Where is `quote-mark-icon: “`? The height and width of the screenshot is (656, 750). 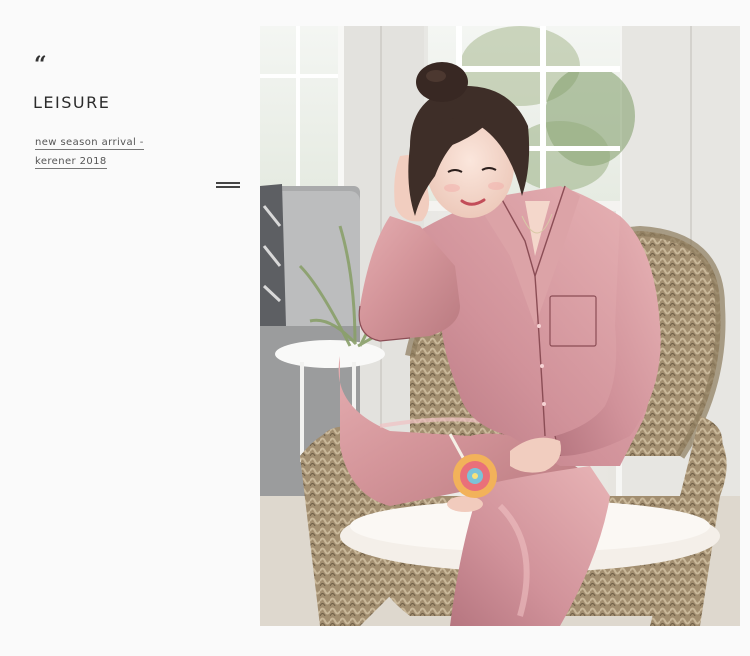 quote-mark-icon: “ is located at coordinates (40, 65).